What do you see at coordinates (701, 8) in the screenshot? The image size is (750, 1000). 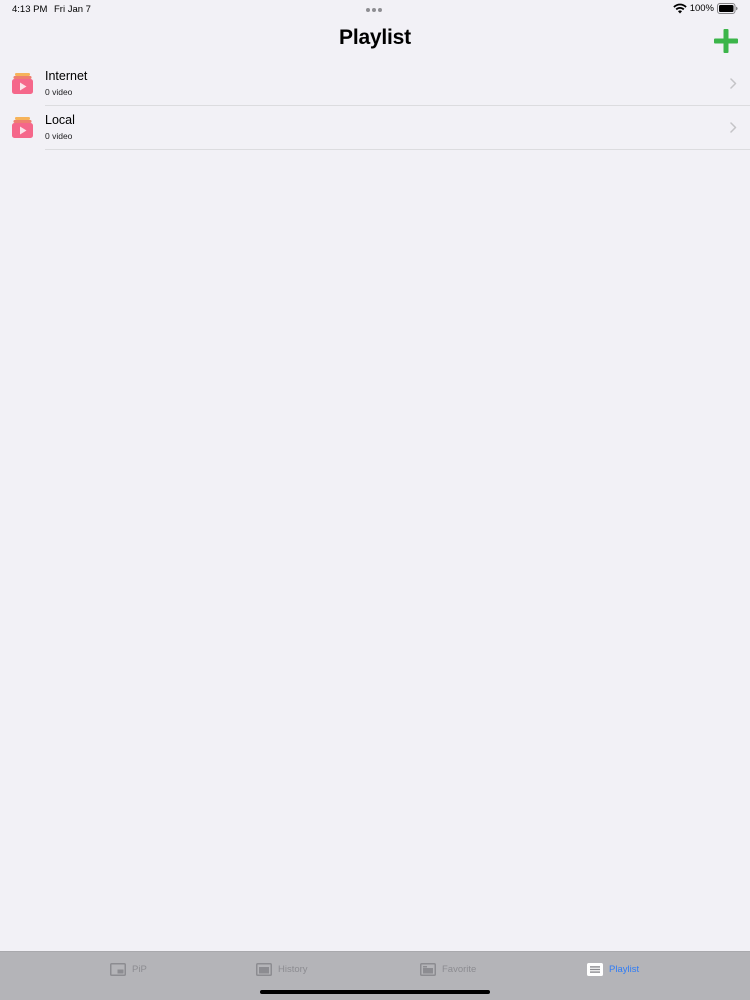 I see `battery-percentage: 100%` at bounding box center [701, 8].